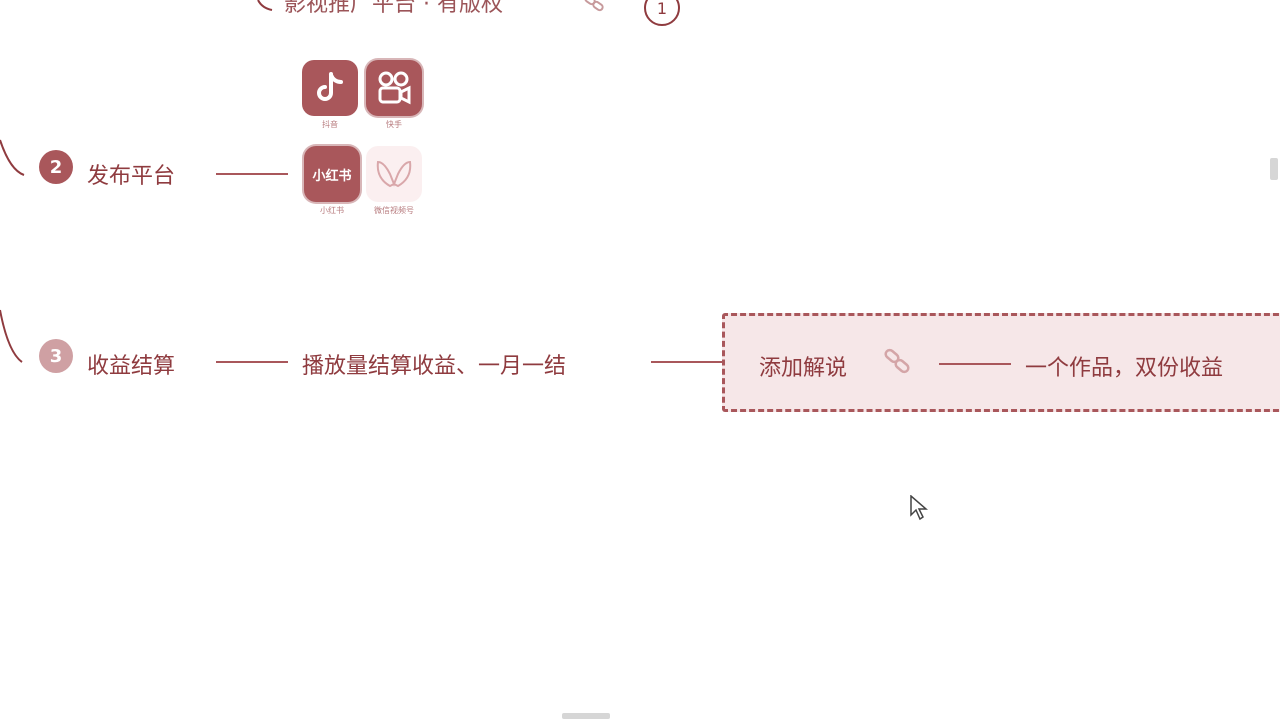  What do you see at coordinates (131, 174) in the screenshot?
I see `branch-2-label: 发布平台` at bounding box center [131, 174].